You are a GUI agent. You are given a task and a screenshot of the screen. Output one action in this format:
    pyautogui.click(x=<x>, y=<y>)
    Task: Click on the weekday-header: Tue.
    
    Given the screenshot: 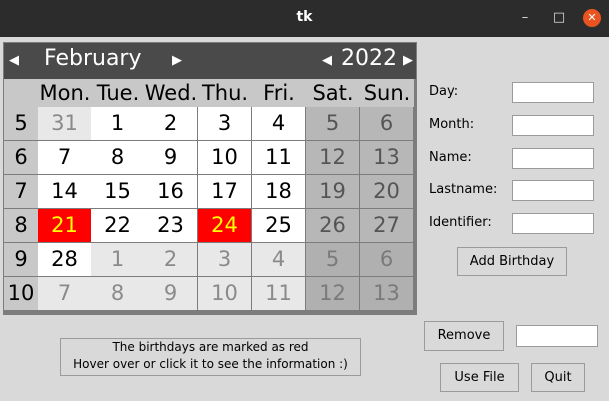 What is the action you would take?
    pyautogui.click(x=118, y=93)
    